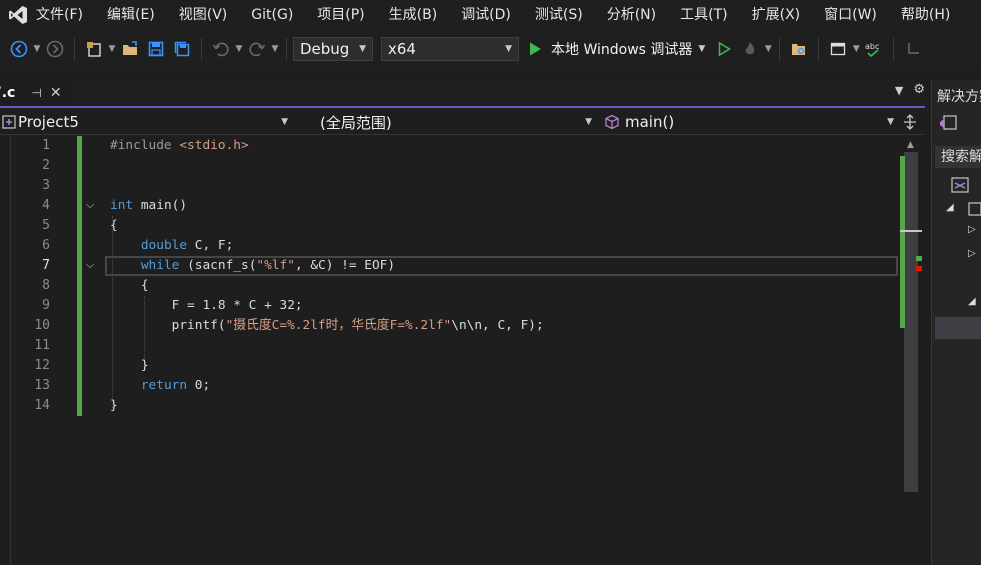 The height and width of the screenshot is (565, 981). Describe the element at coordinates (182, 49) in the screenshot. I see `save-all-icon` at that location.